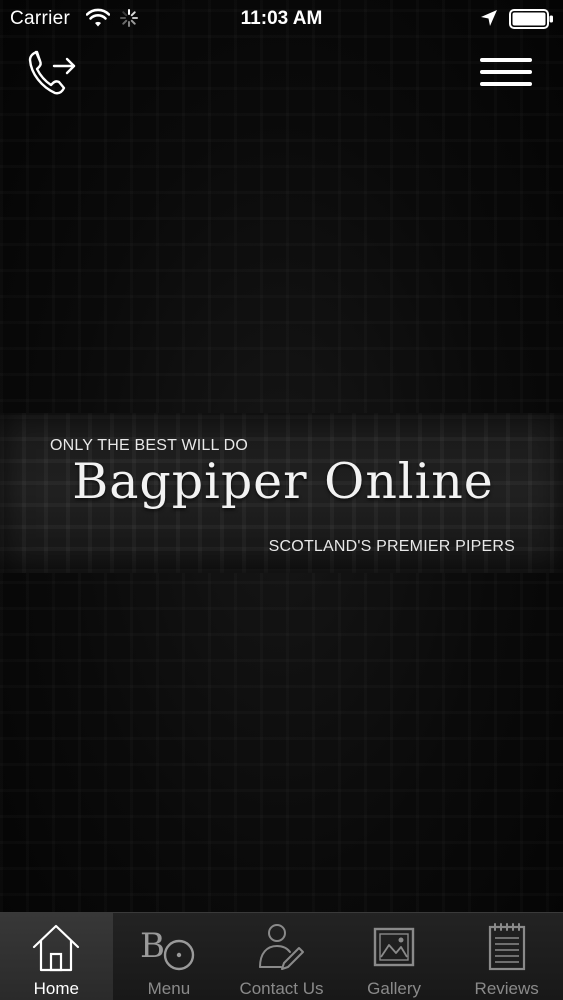 The image size is (563, 1000). What do you see at coordinates (506, 988) in the screenshot?
I see `tab-reviews-label: Reviews` at bounding box center [506, 988].